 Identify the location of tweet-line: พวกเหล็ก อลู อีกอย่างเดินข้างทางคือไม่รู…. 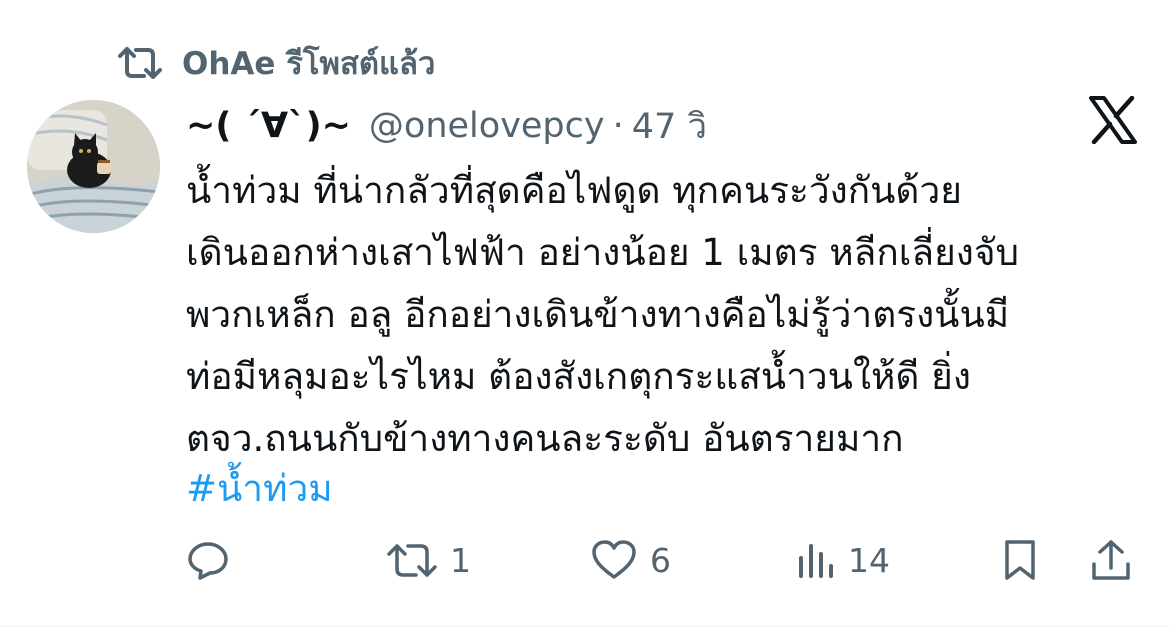
(598, 314).